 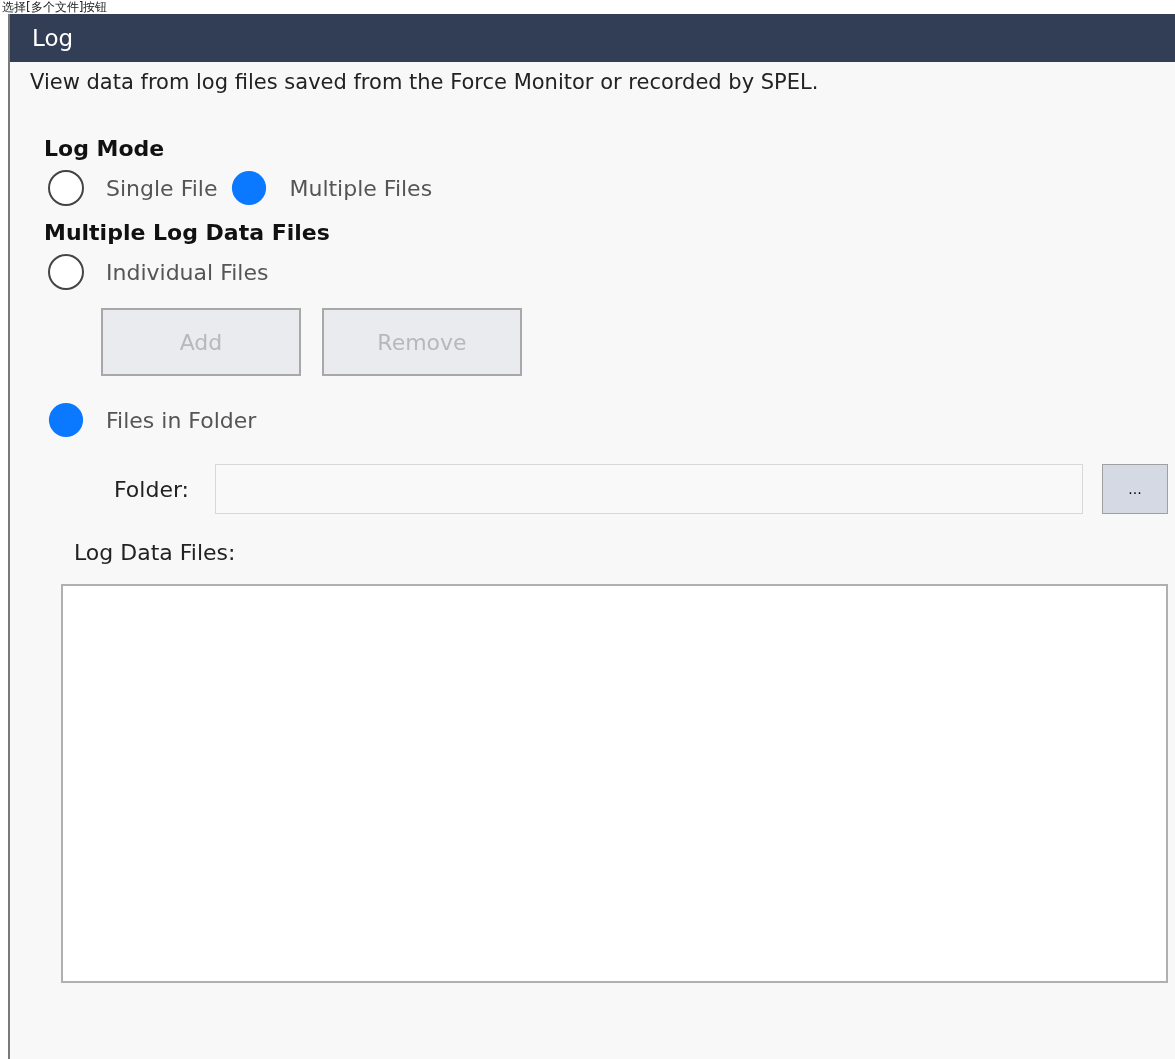 I want to click on description-text: View data from log files saved from the Force Monitor or recorded by SPEL., so click(x=424, y=82).